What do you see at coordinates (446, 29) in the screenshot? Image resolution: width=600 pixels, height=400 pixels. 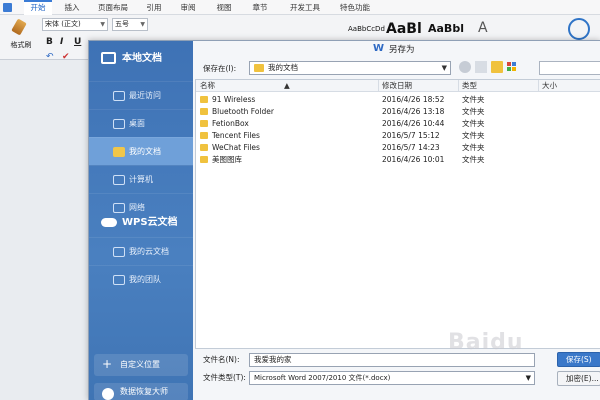 I see `style-heading-2: AaBbl` at bounding box center [446, 29].